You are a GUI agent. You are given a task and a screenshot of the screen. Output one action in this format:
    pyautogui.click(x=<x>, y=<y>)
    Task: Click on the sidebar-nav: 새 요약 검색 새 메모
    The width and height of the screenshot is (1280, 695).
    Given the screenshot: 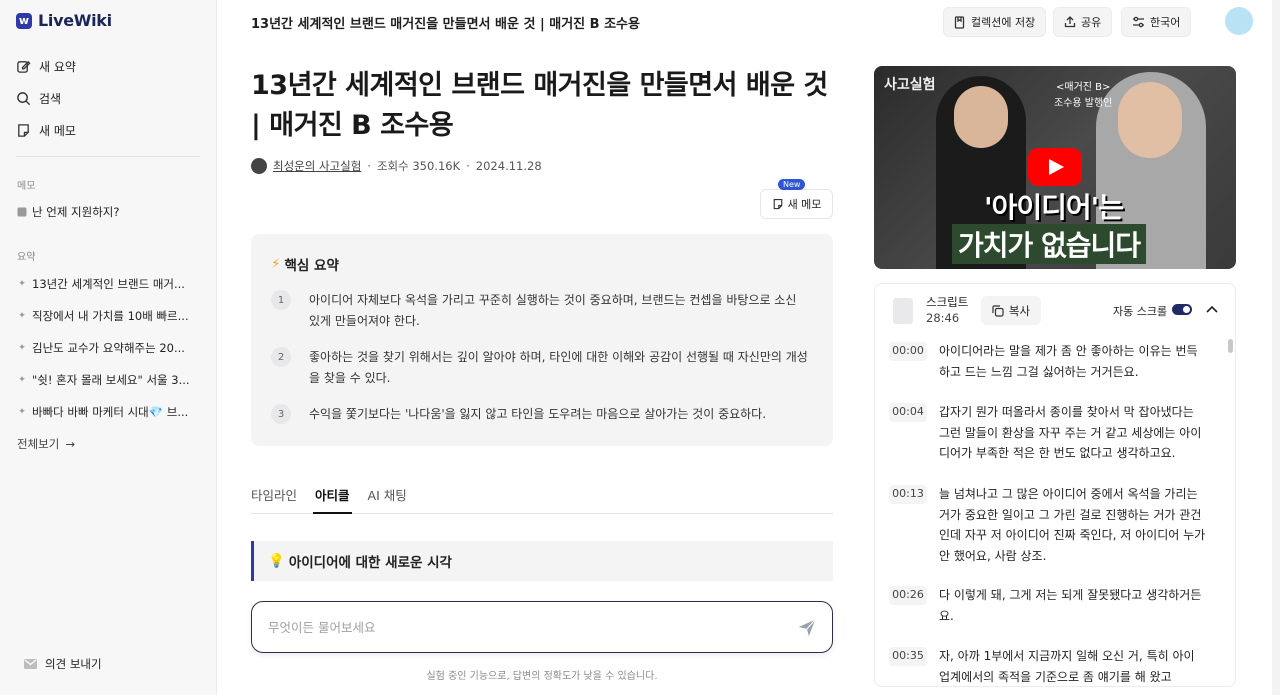 What is the action you would take?
    pyautogui.click(x=111, y=98)
    